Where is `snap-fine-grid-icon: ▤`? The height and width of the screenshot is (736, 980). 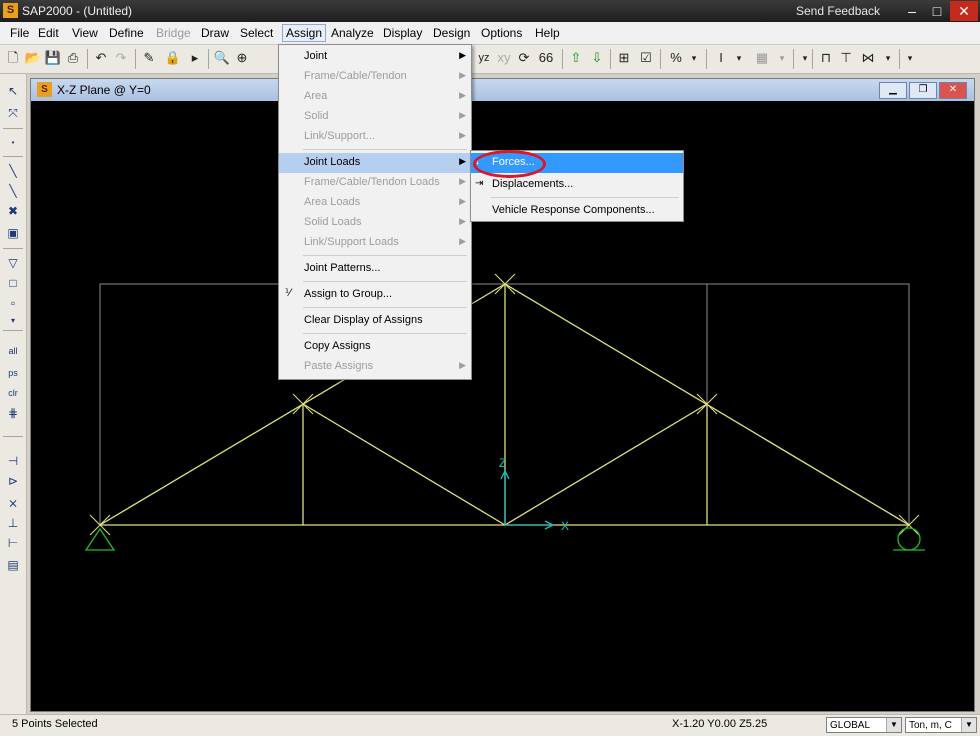 snap-fine-grid-icon: ▤ is located at coordinates (13, 565).